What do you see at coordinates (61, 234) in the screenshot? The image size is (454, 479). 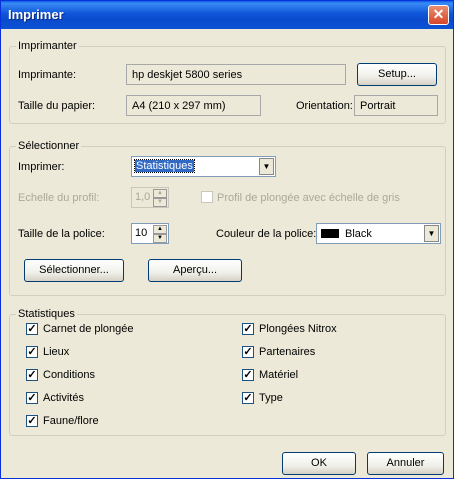 I see `taille-police-label: Taille de la police:` at bounding box center [61, 234].